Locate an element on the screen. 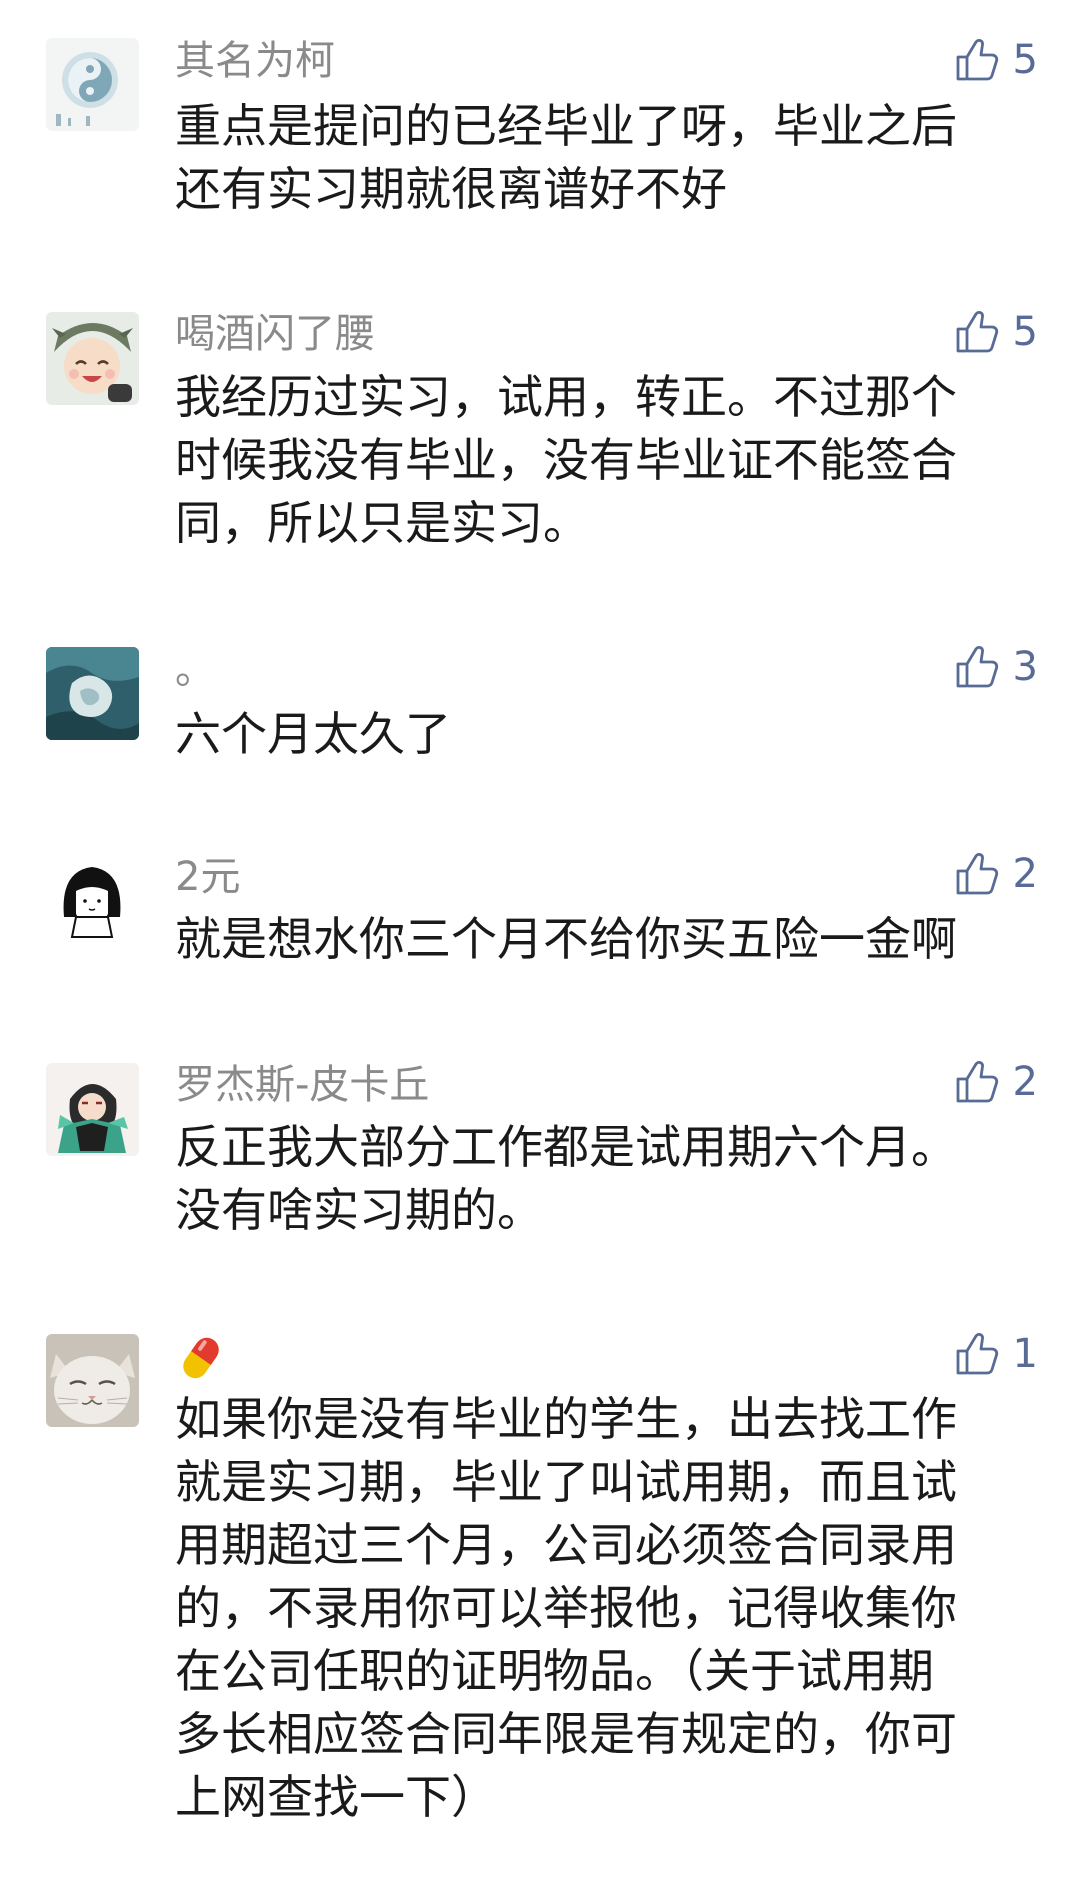 This screenshot has height=1885, width=1080. comment-text: 六个月太久了 is located at coordinates (313, 734).